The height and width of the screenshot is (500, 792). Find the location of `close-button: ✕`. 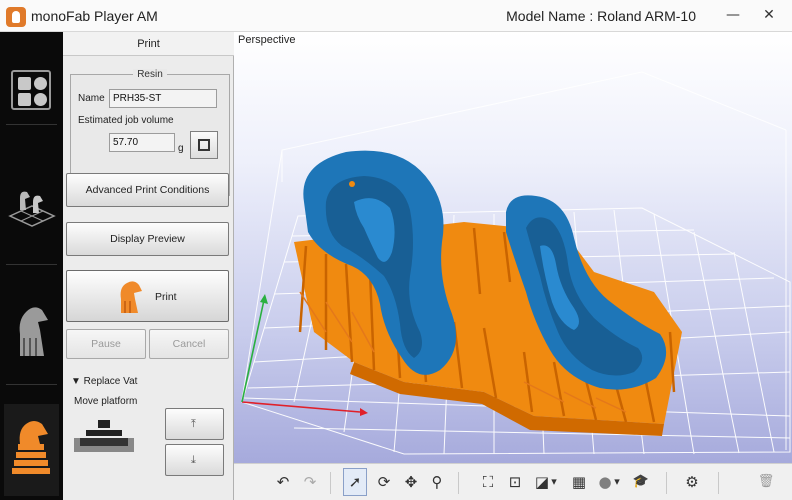

close-button: ✕ is located at coordinates (769, 15).